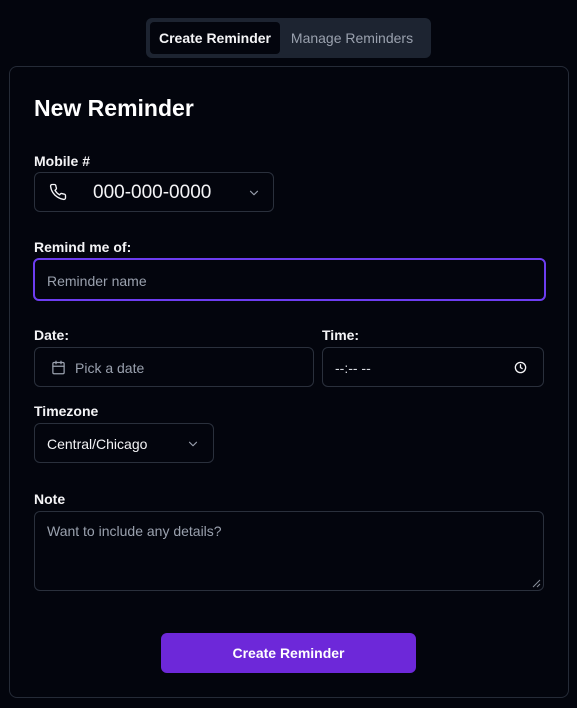 This screenshot has height=708, width=577. I want to click on time-label: Time:, so click(341, 335).